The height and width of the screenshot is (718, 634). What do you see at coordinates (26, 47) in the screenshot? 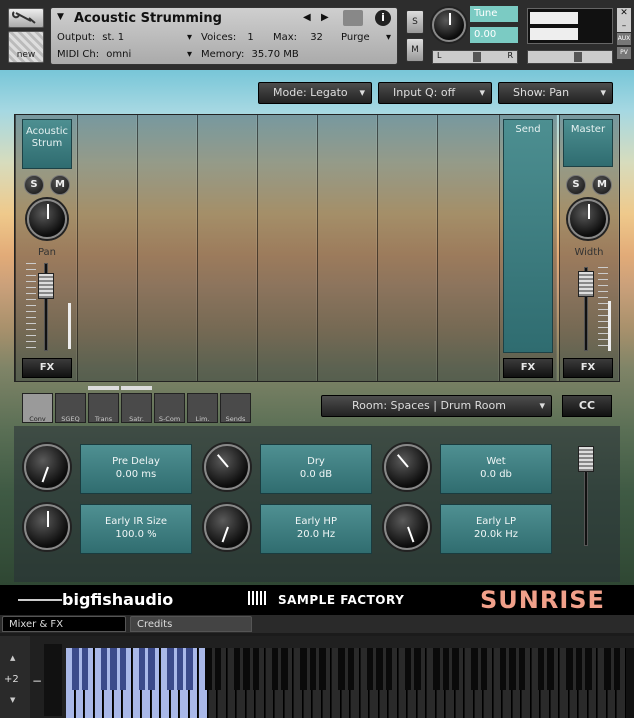
I see `new-button: new` at bounding box center [26, 47].